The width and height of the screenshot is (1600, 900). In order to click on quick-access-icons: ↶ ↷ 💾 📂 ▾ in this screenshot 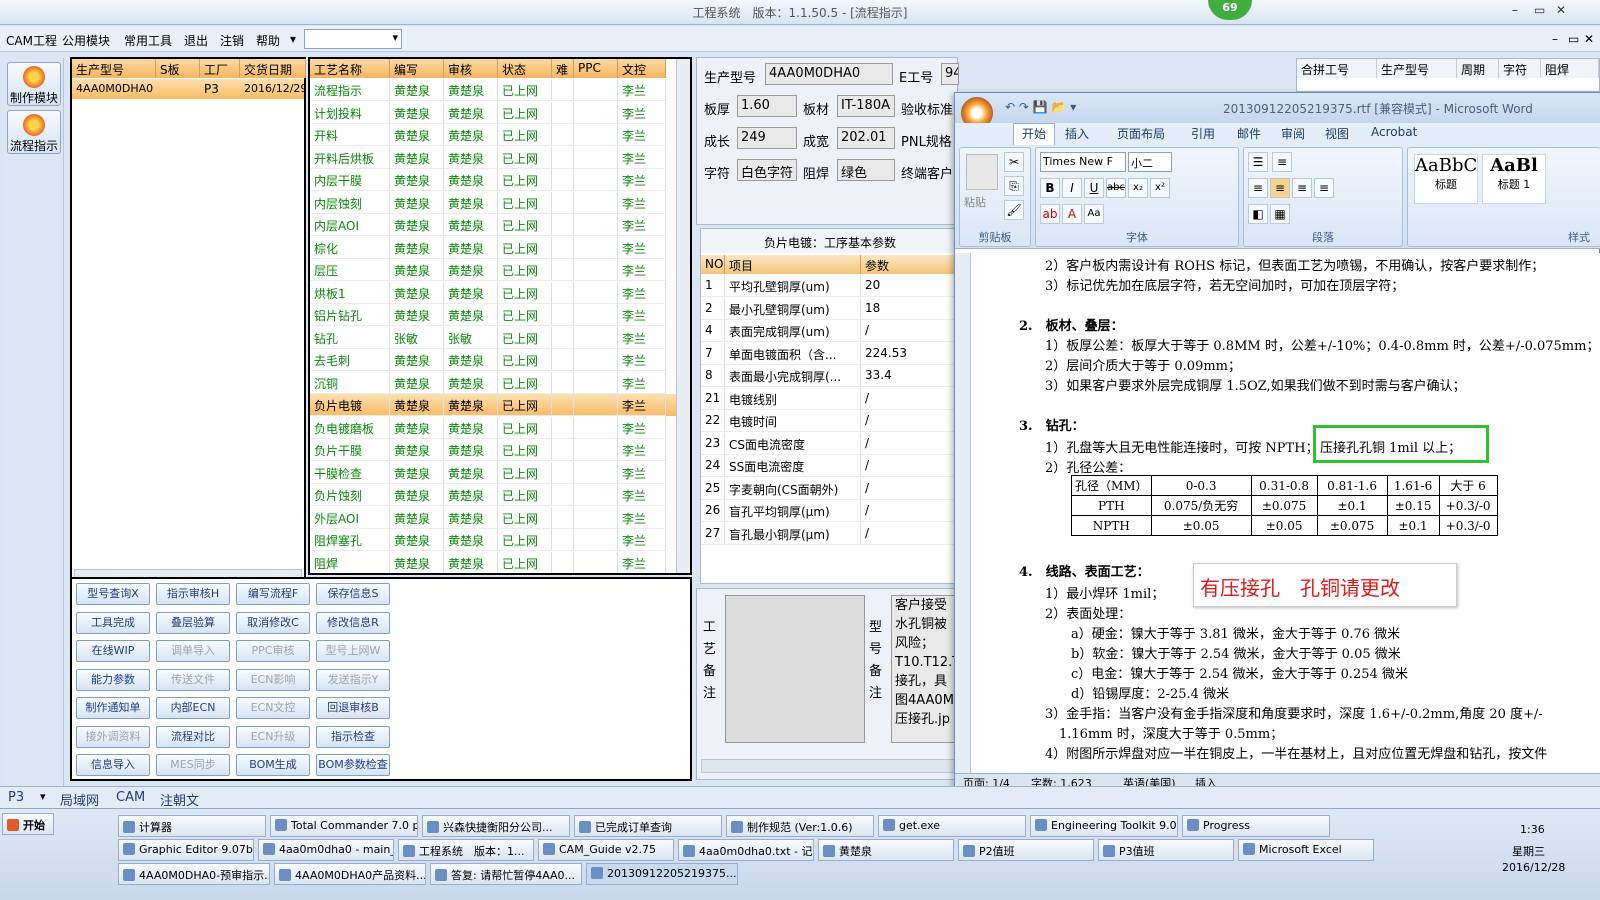, I will do `click(1040, 107)`.